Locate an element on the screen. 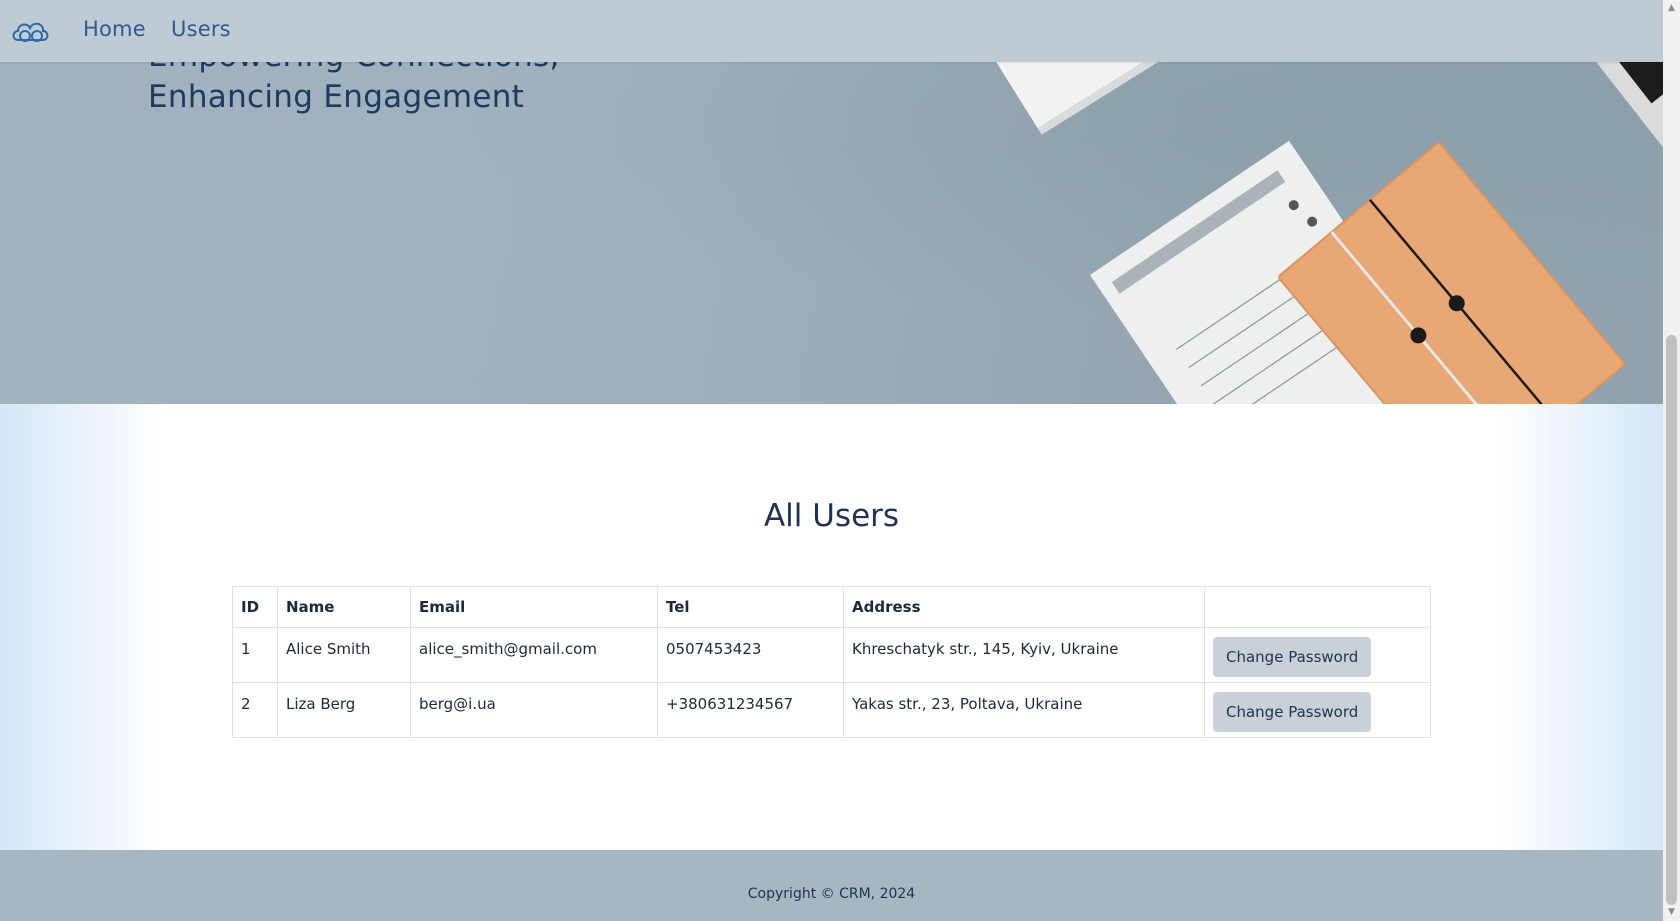 The width and height of the screenshot is (1680, 921). copyright-text: Copyright © CRM, 2024 is located at coordinates (831, 894).